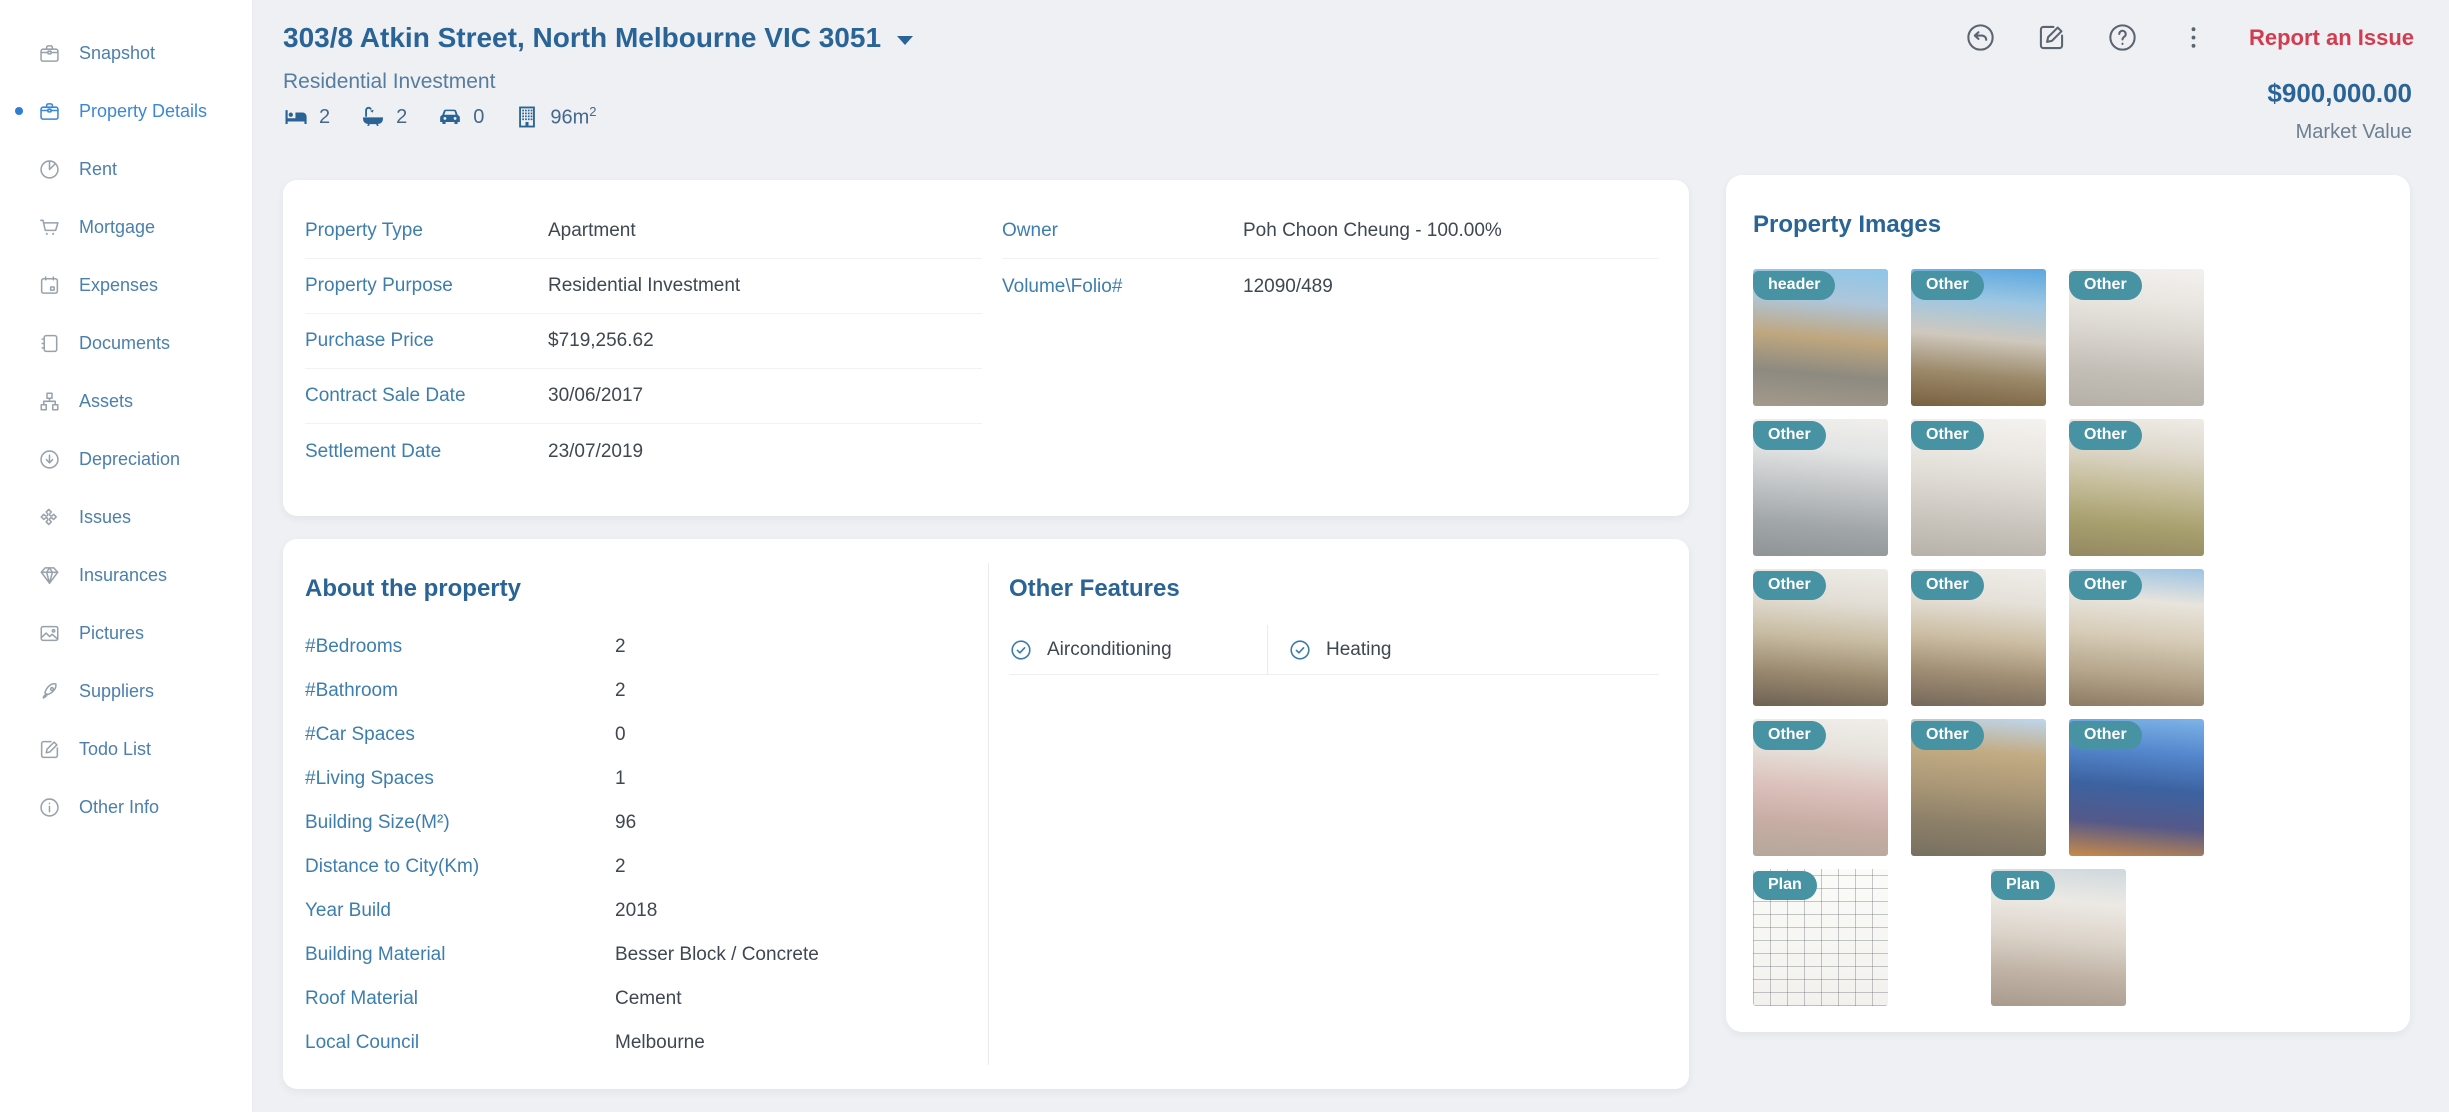 This screenshot has width=2449, height=1112. What do you see at coordinates (2136, 637) in the screenshot?
I see `property-image-living-room-windows: Other` at bounding box center [2136, 637].